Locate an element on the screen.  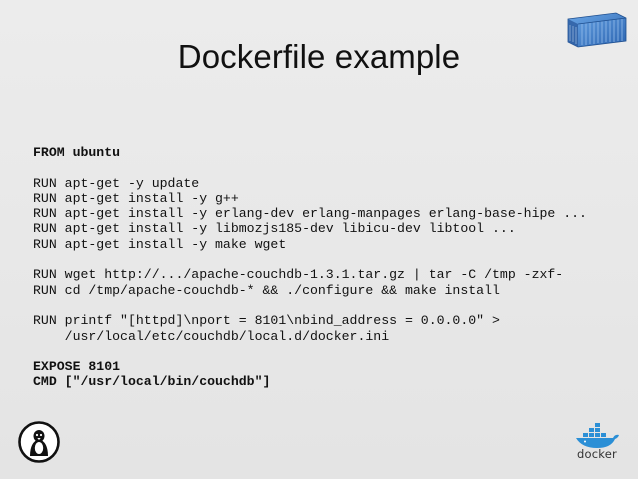
shipping-container-icon is located at coordinates (597, 30).